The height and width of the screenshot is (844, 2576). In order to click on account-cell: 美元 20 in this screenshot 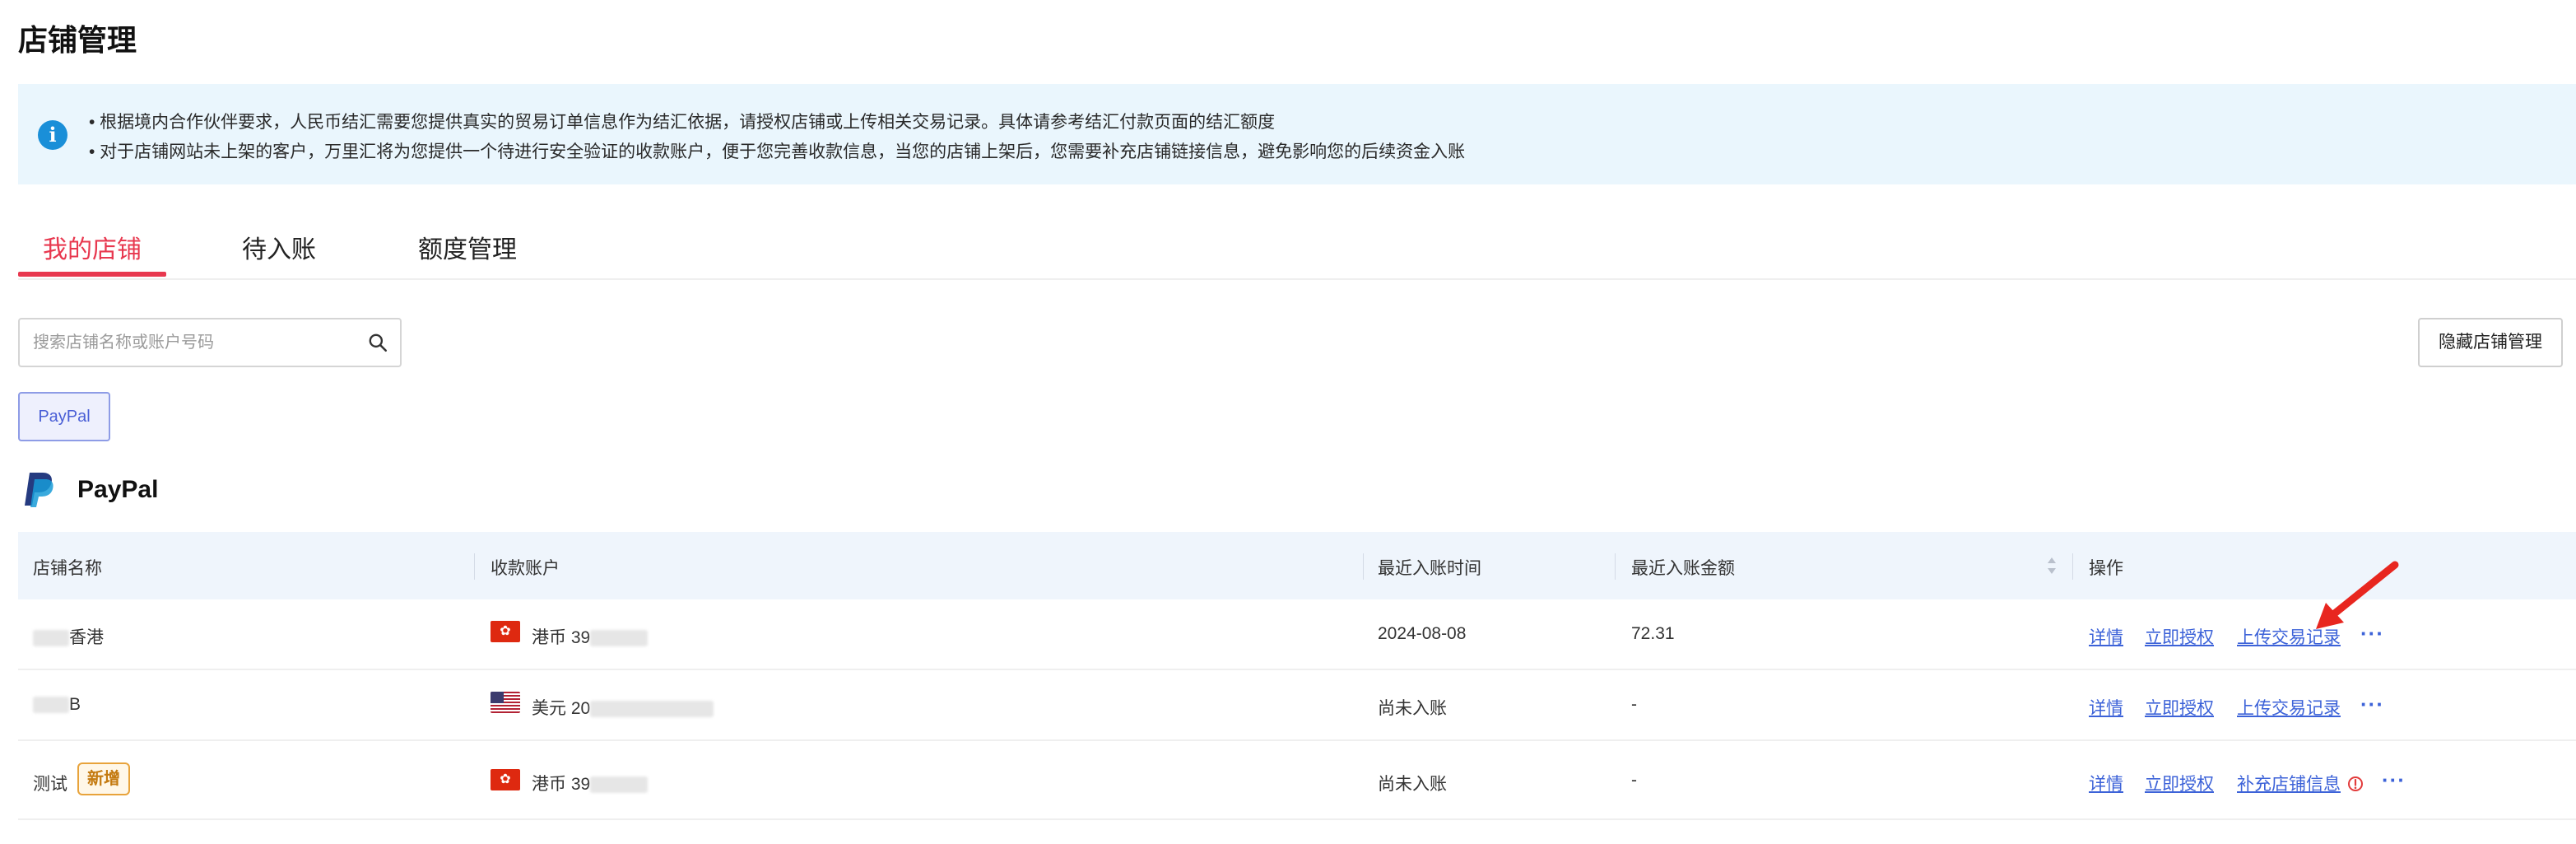, I will do `click(623, 707)`.